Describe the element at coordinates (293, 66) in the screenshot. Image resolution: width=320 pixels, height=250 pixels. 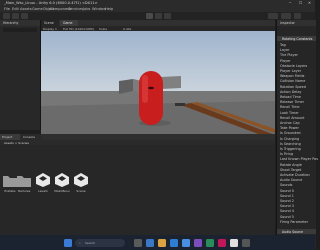
I see `inspector-field: Obstacle Layers` at that location.